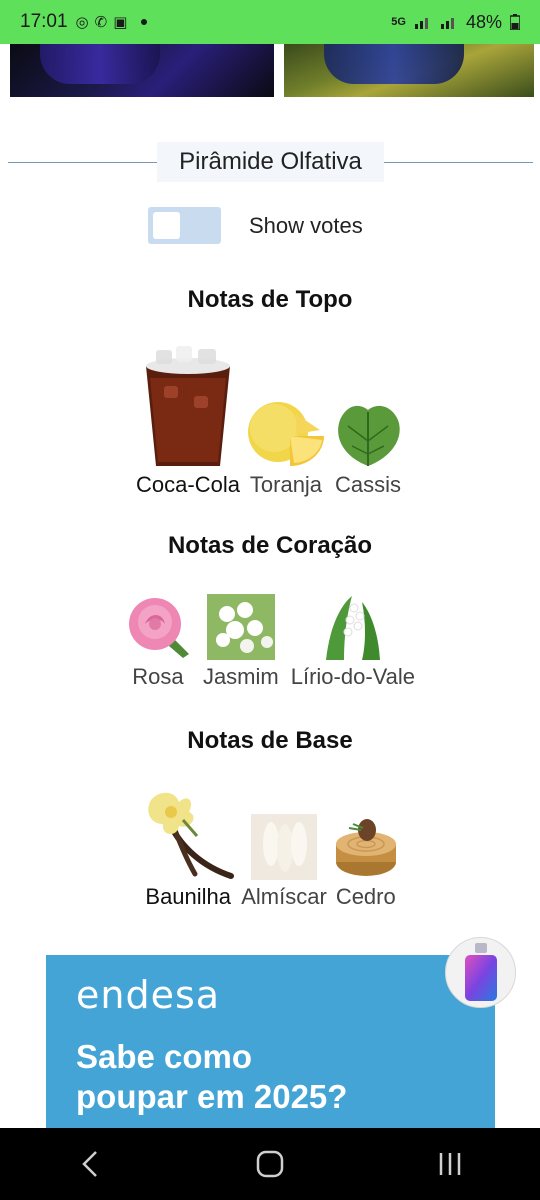 This screenshot has width=540, height=1200. I want to click on note-item: Cedro, so click(366, 862).